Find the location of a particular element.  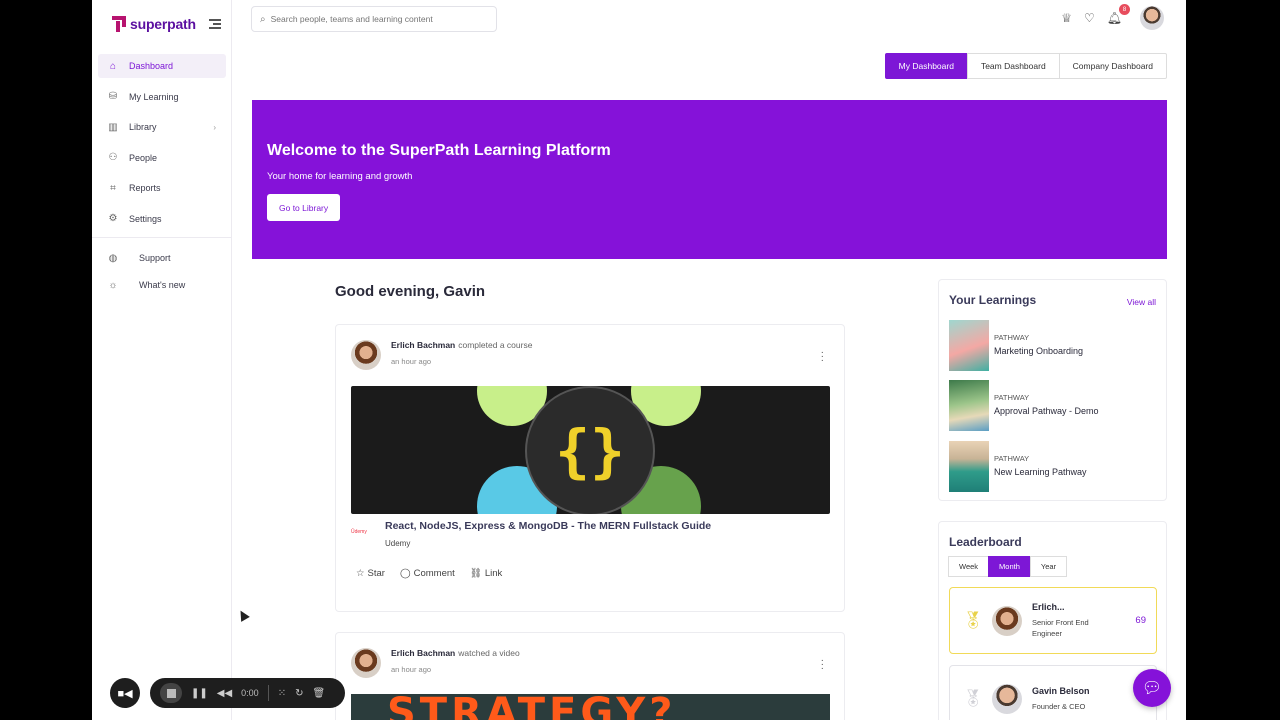

stop-recording-button is located at coordinates (171, 693).